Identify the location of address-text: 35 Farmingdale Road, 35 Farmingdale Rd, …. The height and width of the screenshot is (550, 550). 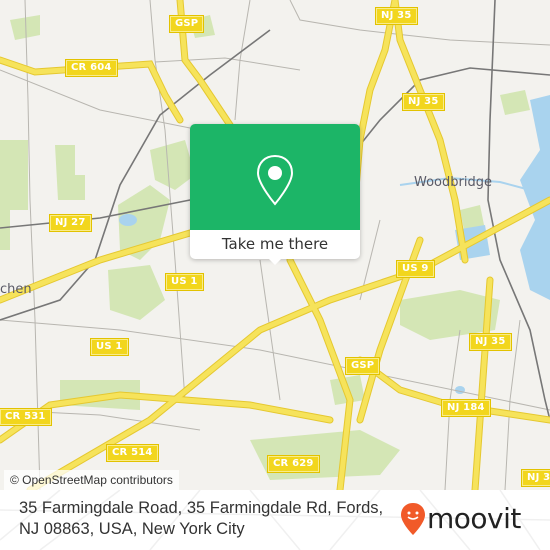
(201, 518).